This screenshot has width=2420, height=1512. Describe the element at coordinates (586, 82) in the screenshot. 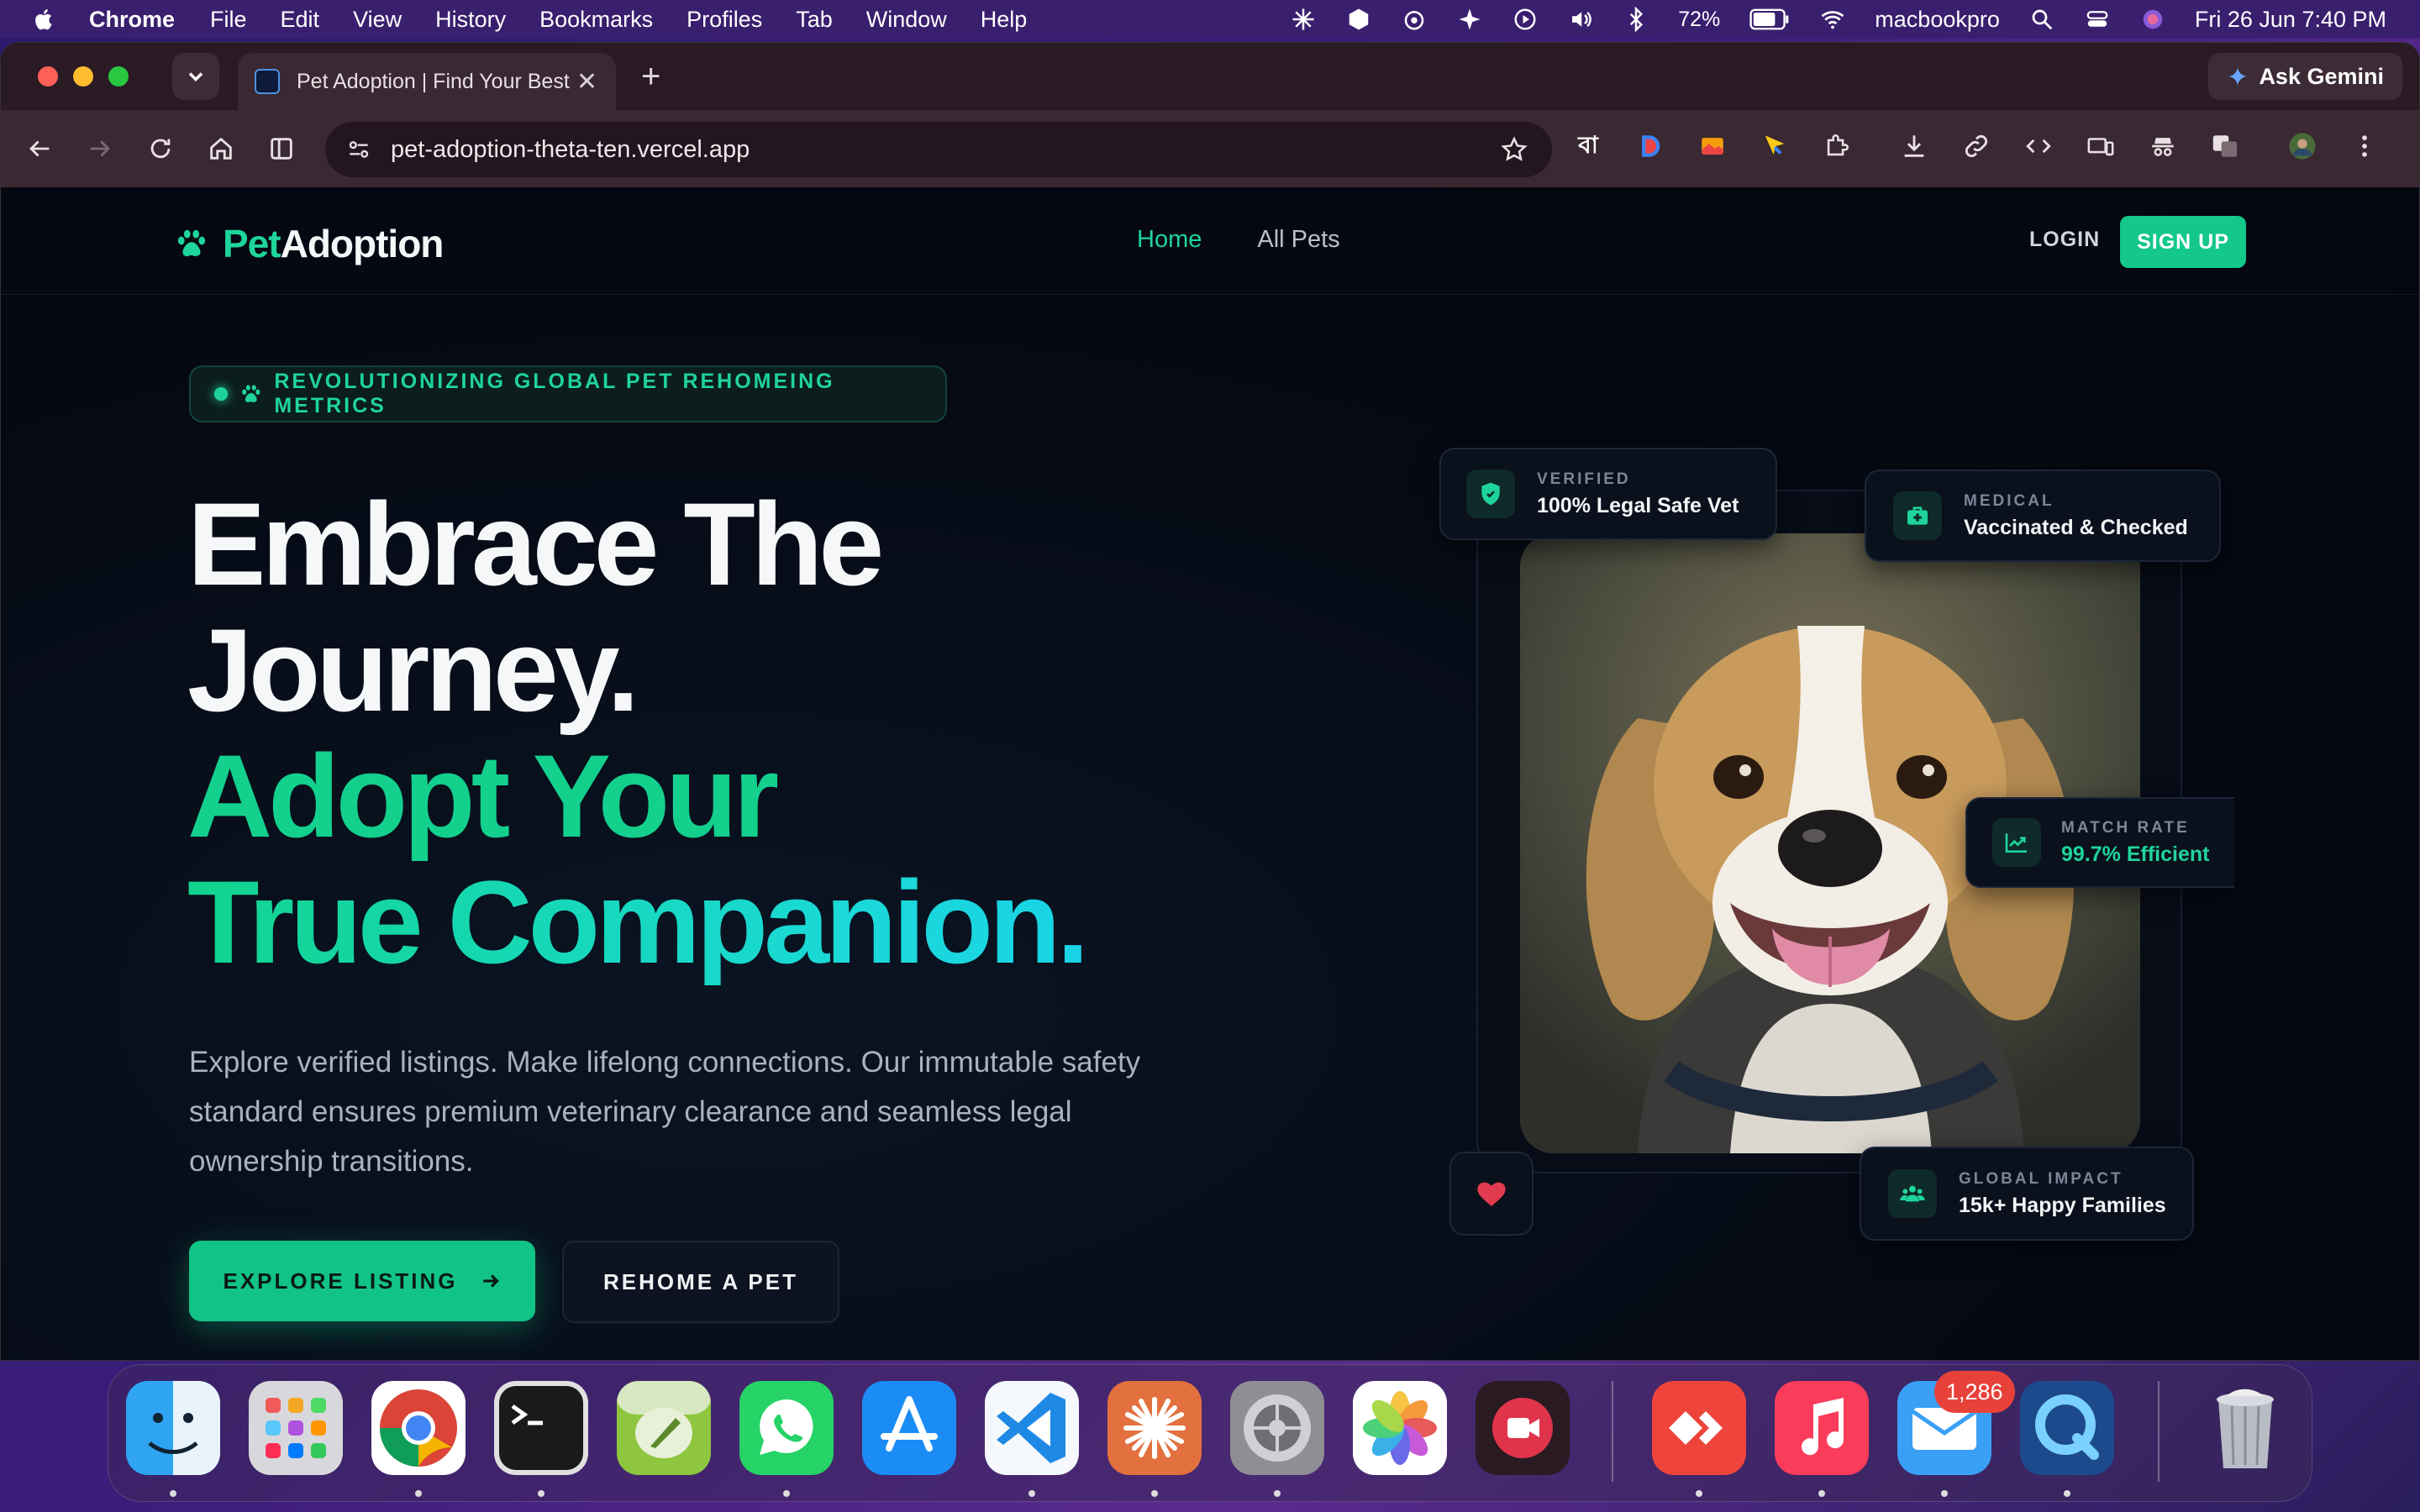

I see `close-tab-icon: ✕` at that location.